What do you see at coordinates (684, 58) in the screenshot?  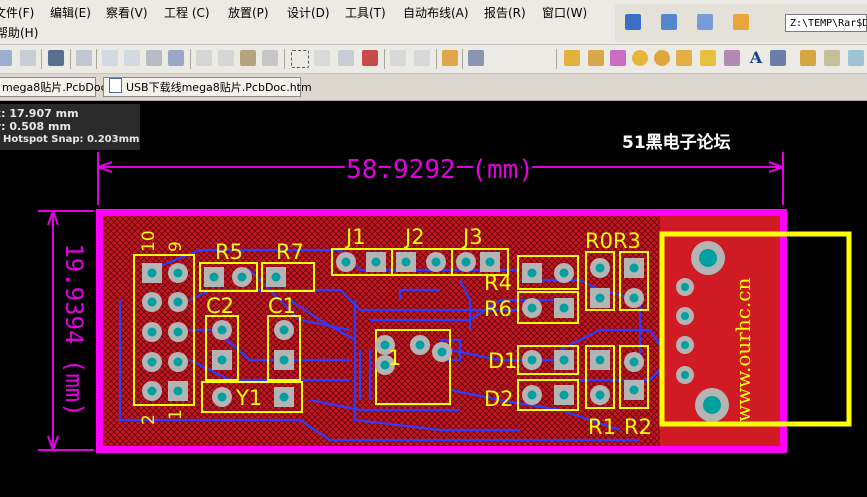 I see `arc-icon` at bounding box center [684, 58].